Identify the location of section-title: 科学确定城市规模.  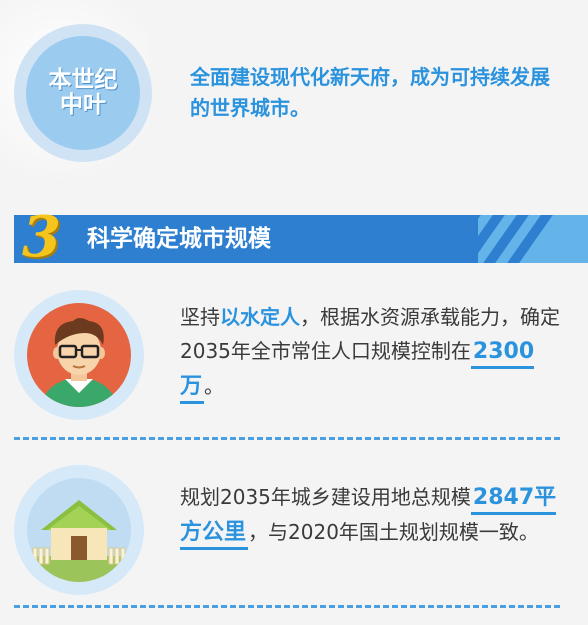
(179, 239).